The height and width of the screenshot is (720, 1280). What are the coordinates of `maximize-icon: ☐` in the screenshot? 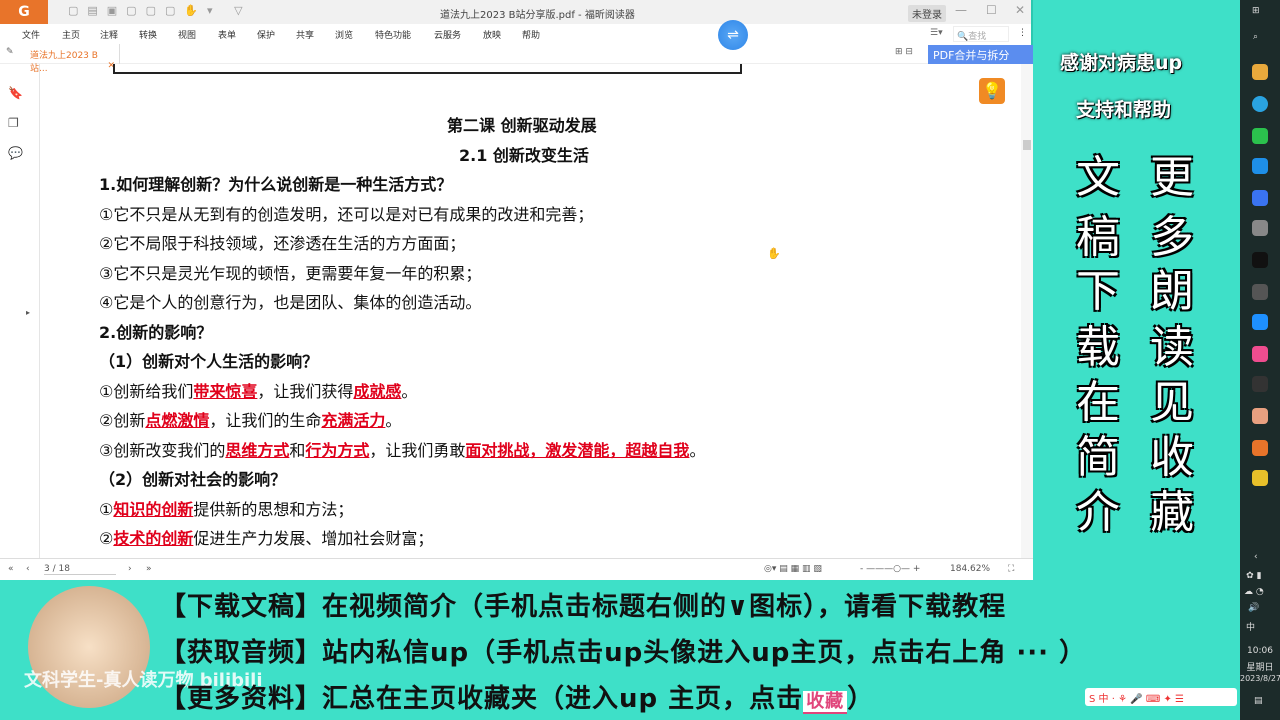 It's located at (991, 10).